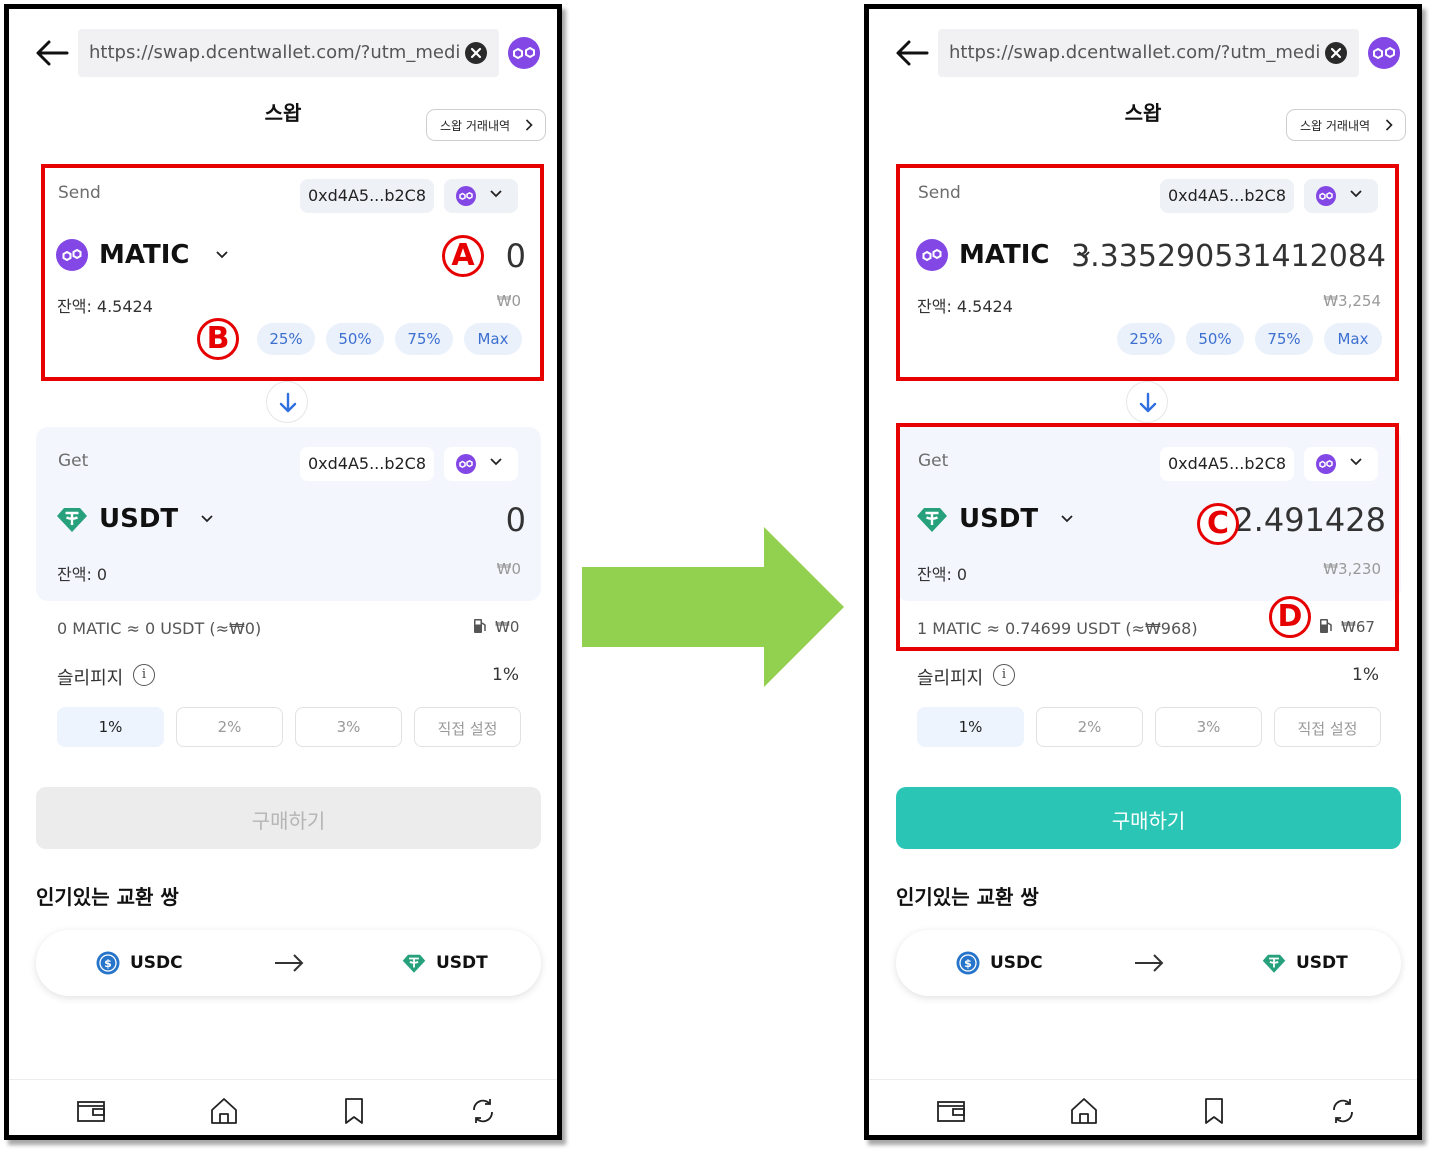 This screenshot has height=1154, width=1435. I want to click on gas-fee-value: ₩0, so click(507, 627).